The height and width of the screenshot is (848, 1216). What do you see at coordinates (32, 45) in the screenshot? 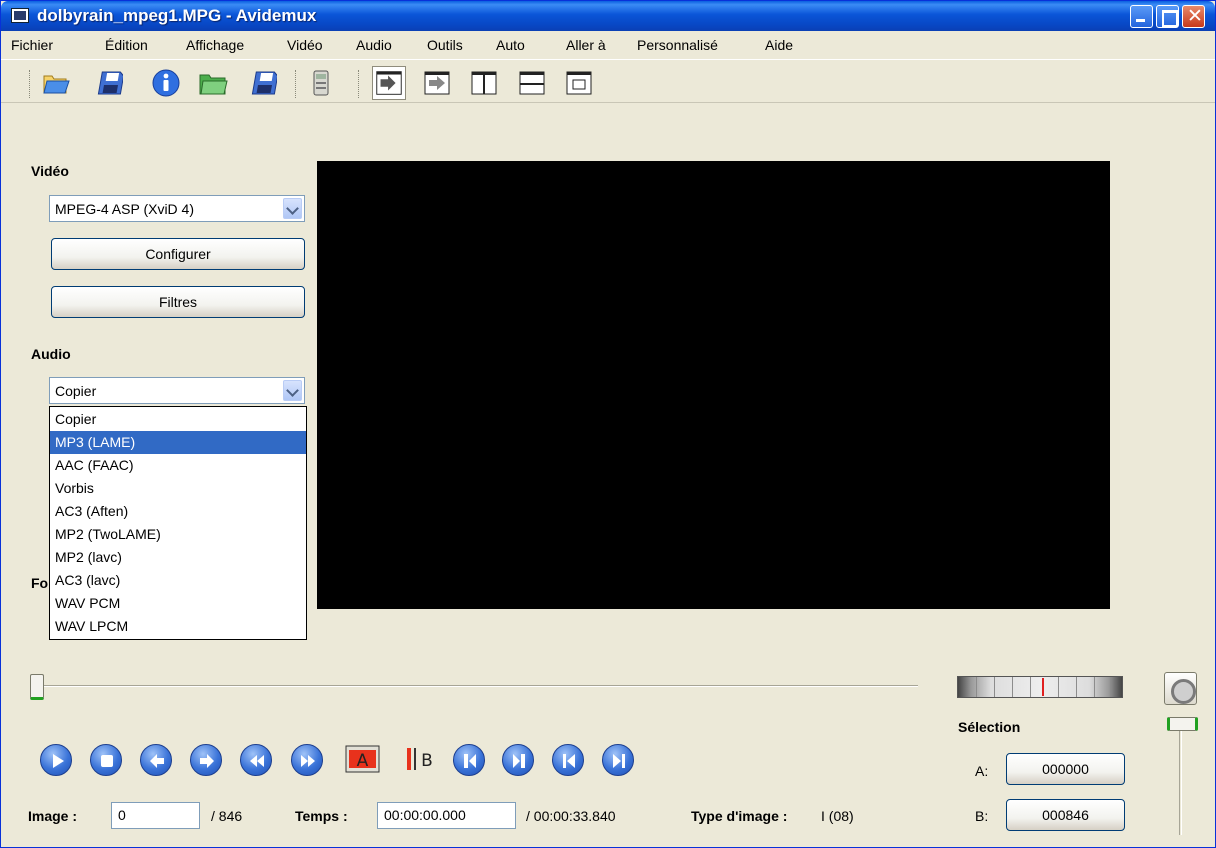
I see `menu-fichier: Fichier` at bounding box center [32, 45].